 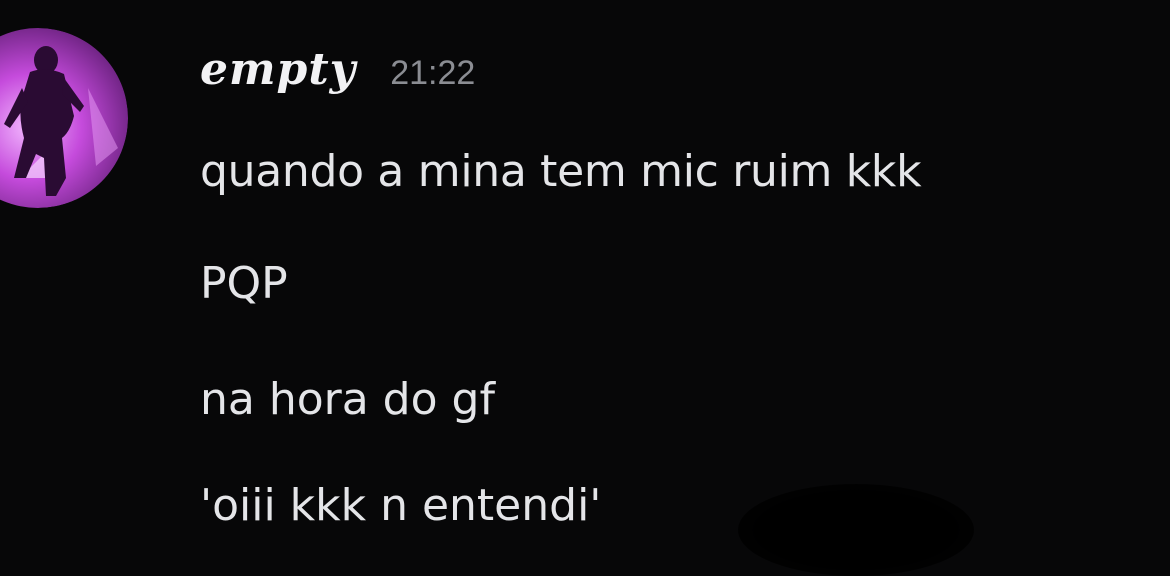 I want to click on redaction-smudge, so click(x=856, y=530).